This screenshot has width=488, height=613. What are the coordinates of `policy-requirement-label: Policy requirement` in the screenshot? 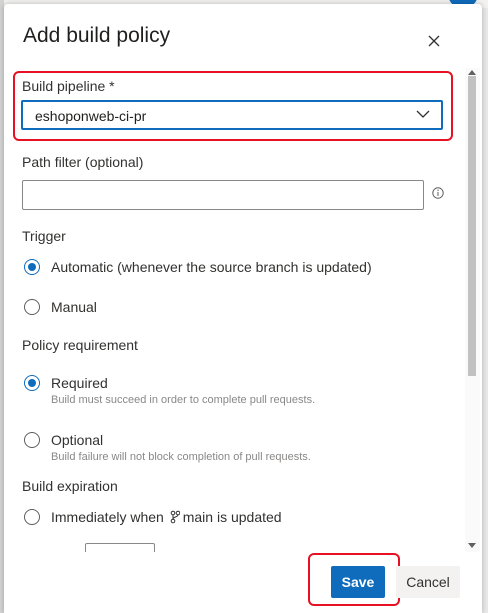 It's located at (80, 345).